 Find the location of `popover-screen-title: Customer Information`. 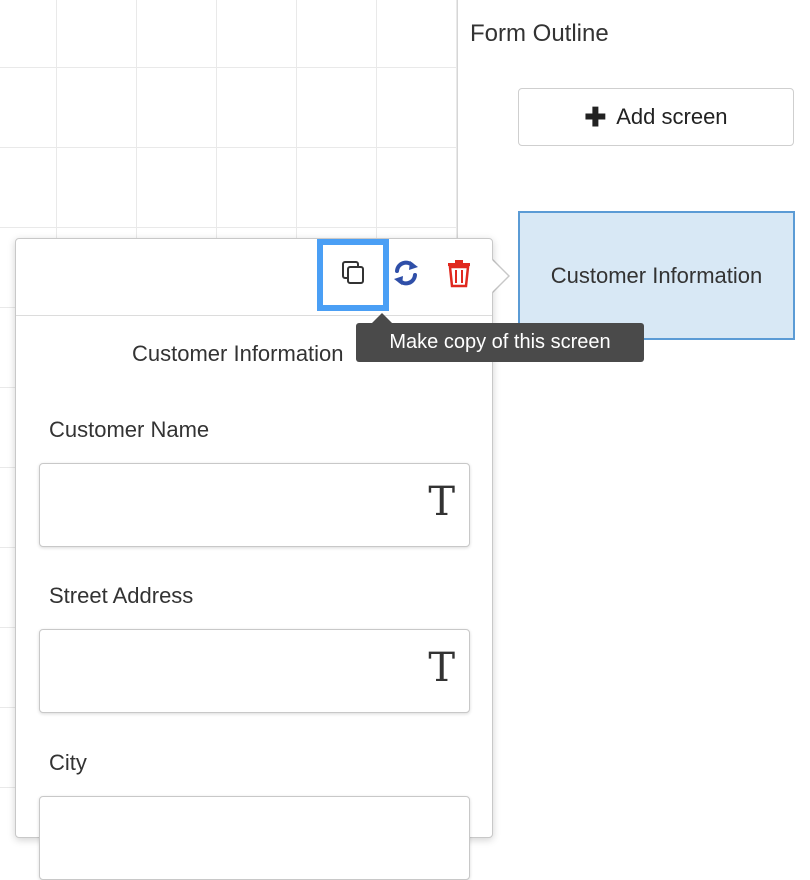

popover-screen-title: Customer Information is located at coordinates (238, 353).